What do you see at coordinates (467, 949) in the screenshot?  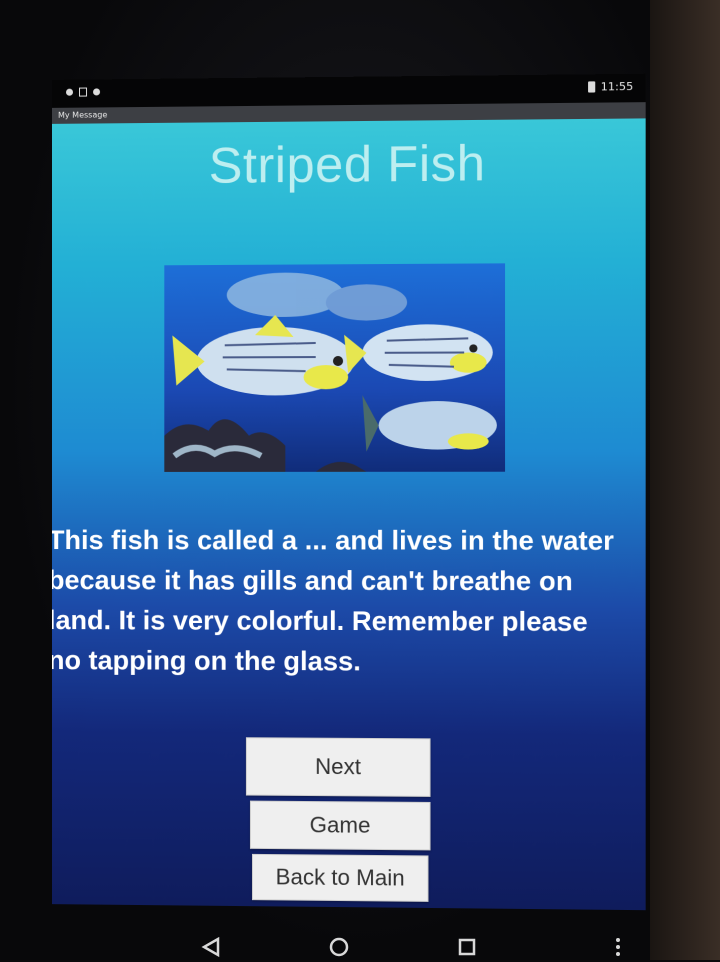 I see `recents-icon` at bounding box center [467, 949].